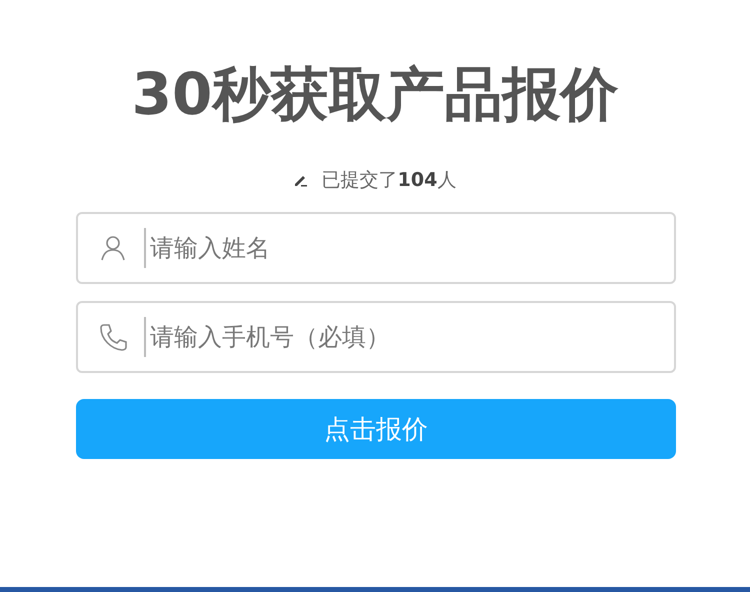 Image resolution: width=750 pixels, height=592 pixels. I want to click on phone-icon, so click(113, 337).